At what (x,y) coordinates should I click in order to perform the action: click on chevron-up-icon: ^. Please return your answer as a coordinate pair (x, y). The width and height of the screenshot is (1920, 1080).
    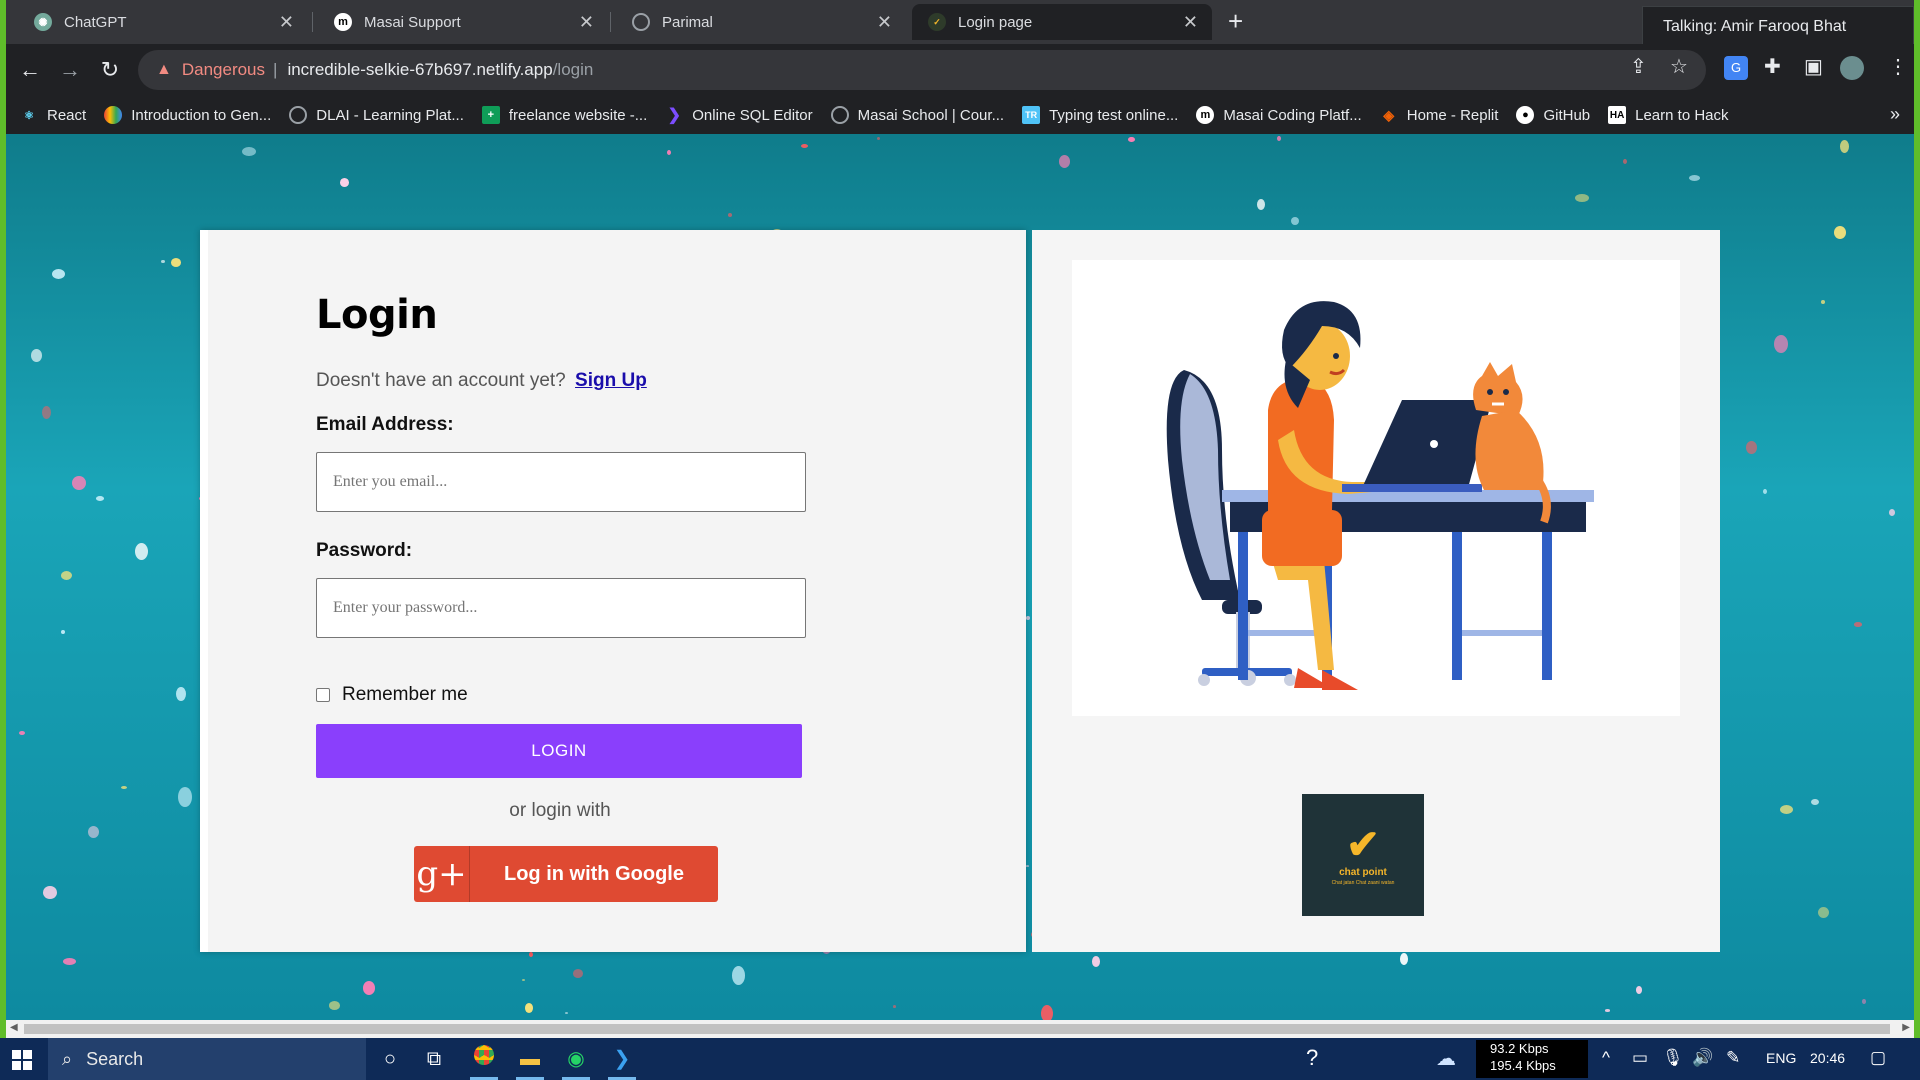
    Looking at the image, I should click on (1606, 1058).